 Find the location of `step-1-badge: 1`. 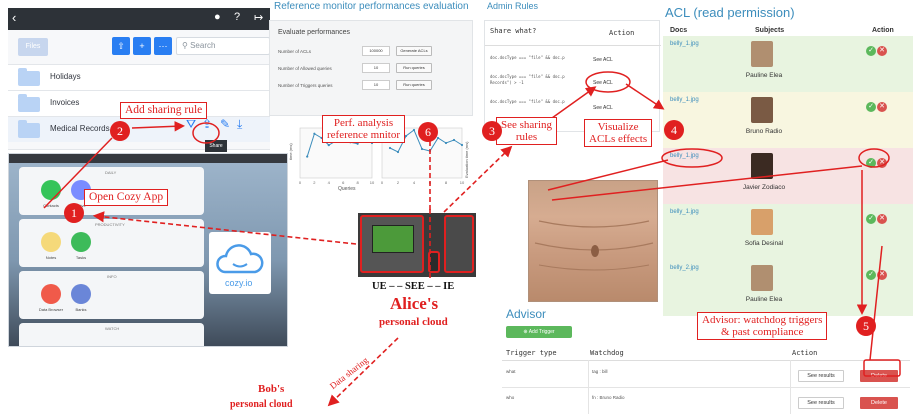

step-1-badge: 1 is located at coordinates (74, 213).